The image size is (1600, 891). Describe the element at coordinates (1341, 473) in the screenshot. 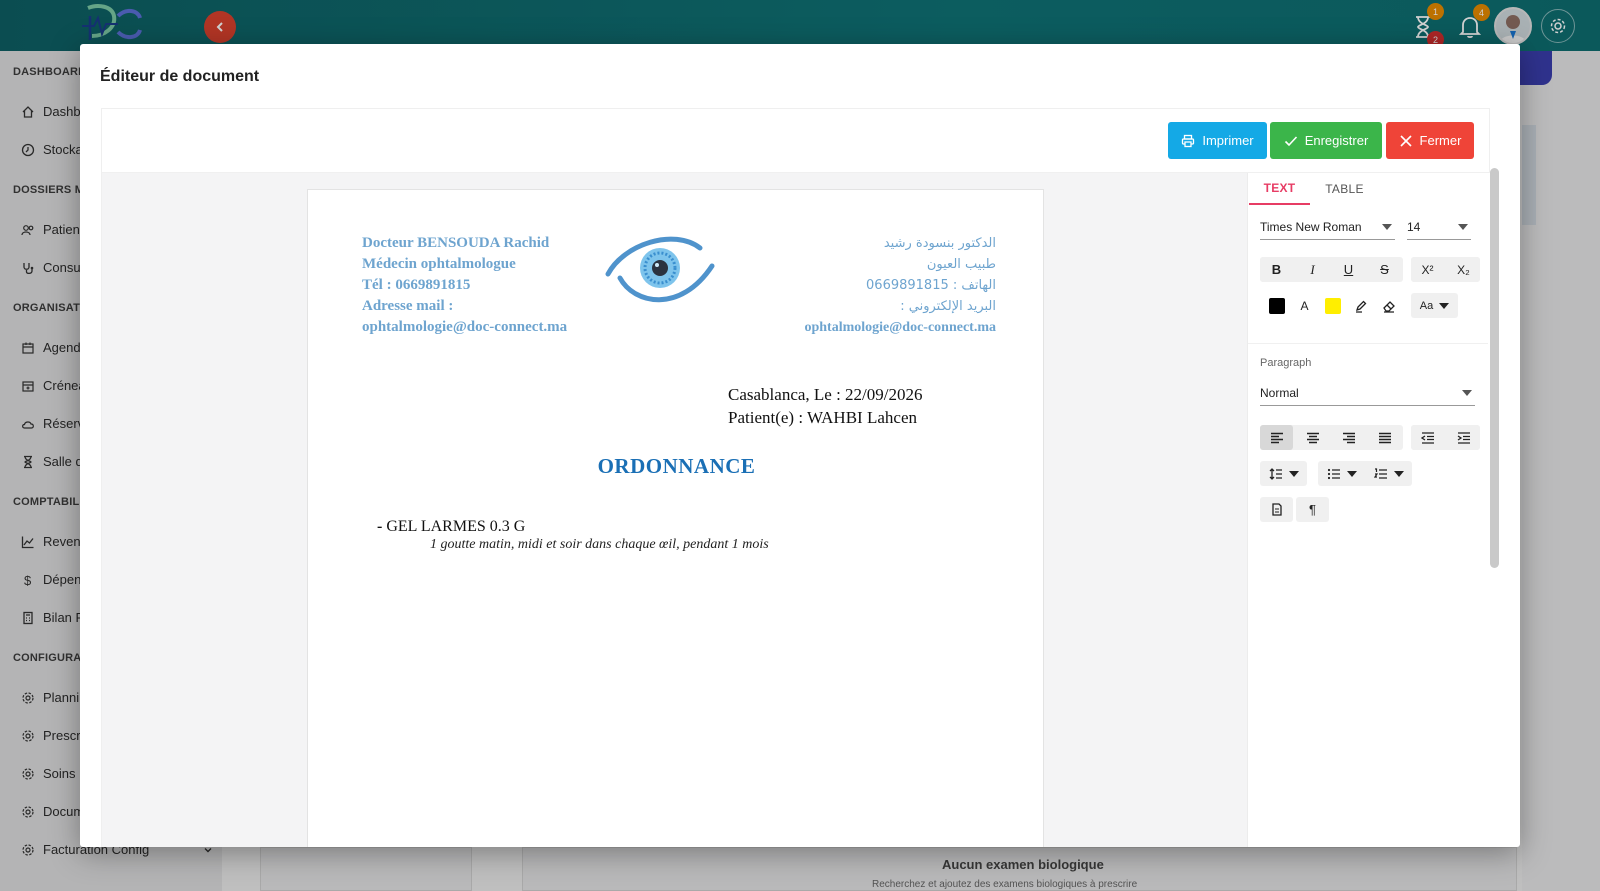

I see `bullet-list-button` at that location.